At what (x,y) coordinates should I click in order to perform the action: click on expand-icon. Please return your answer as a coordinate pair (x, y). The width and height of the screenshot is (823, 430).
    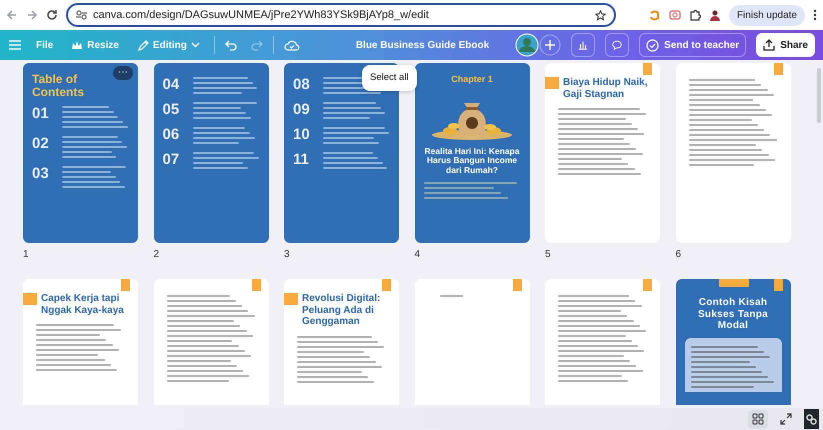
    Looking at the image, I should click on (786, 419).